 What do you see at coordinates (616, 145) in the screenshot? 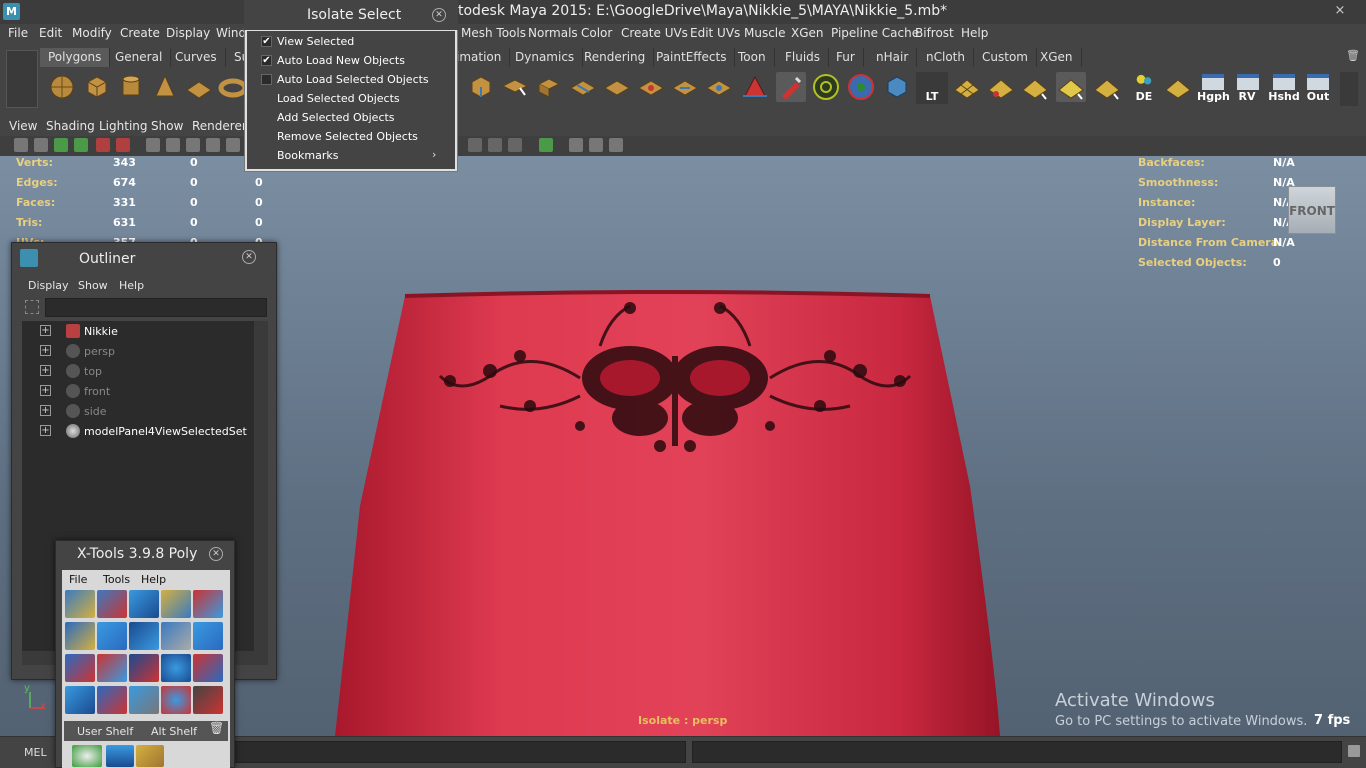
I see `share-icon` at bounding box center [616, 145].